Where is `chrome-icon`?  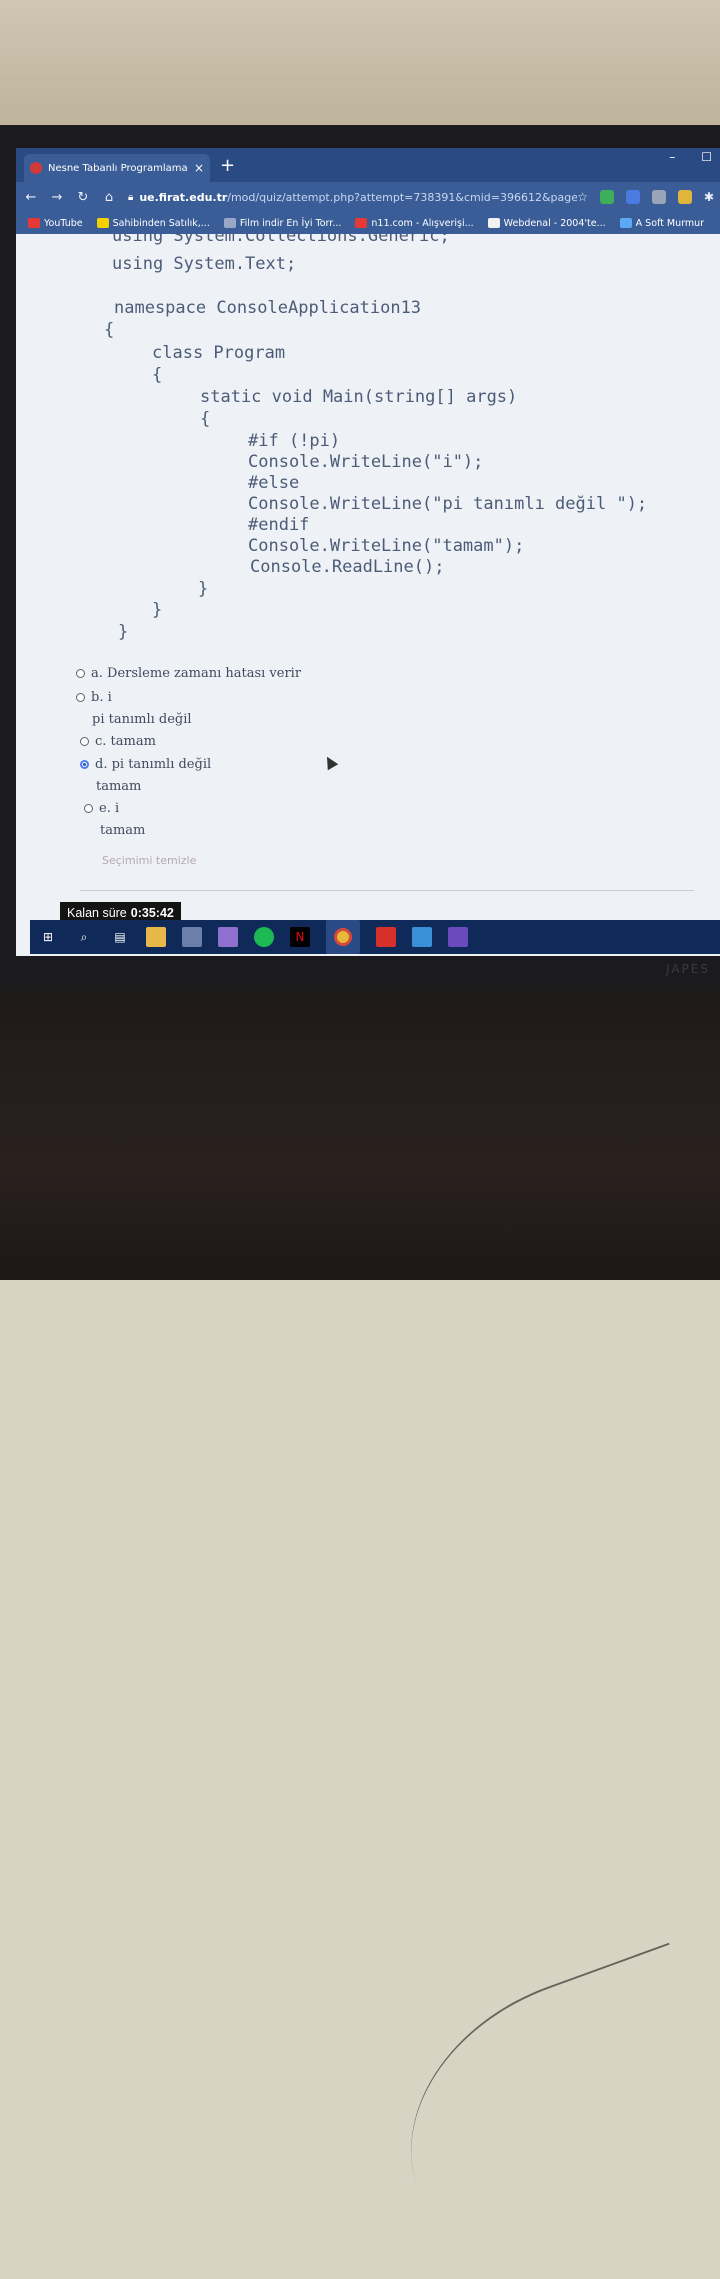 chrome-icon is located at coordinates (343, 937).